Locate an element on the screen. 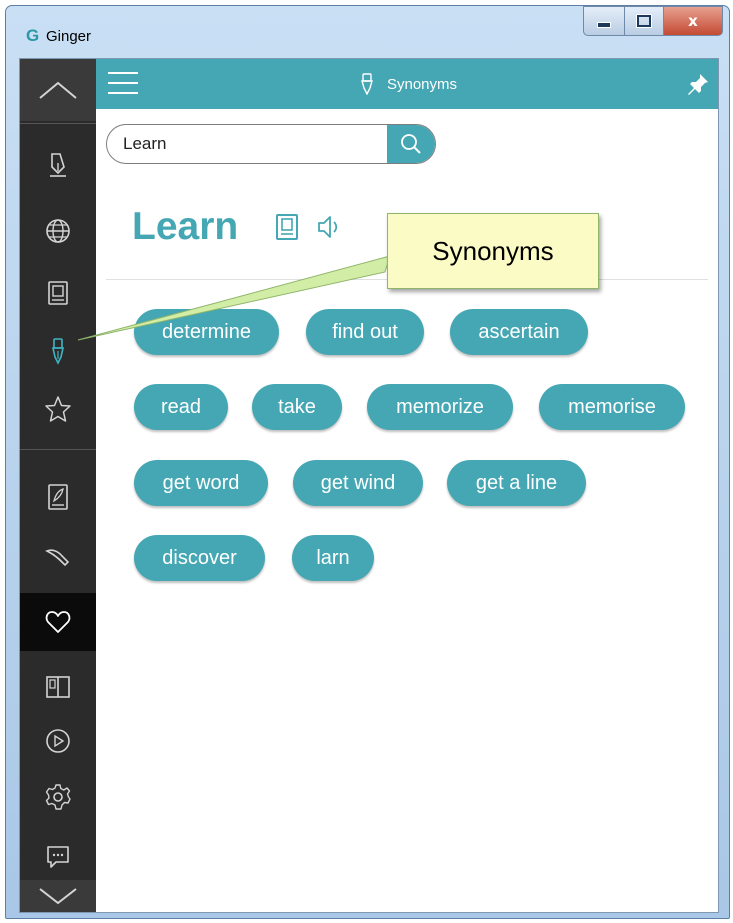 Image resolution: width=733 pixels, height=923 pixels. quill-icon is located at coordinates (57, 558).